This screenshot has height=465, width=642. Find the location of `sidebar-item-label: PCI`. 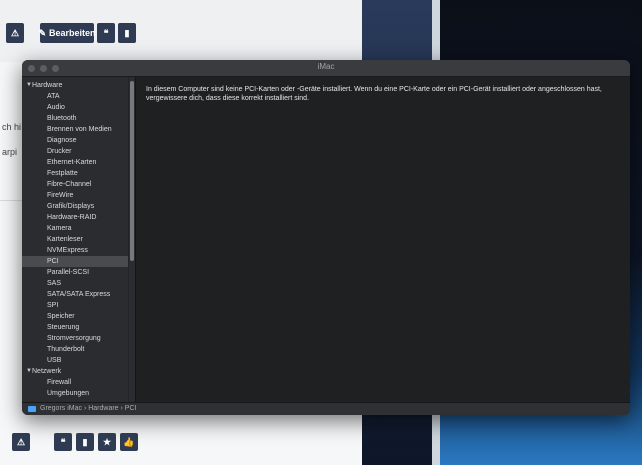

sidebar-item-label: PCI is located at coordinates (53, 261).